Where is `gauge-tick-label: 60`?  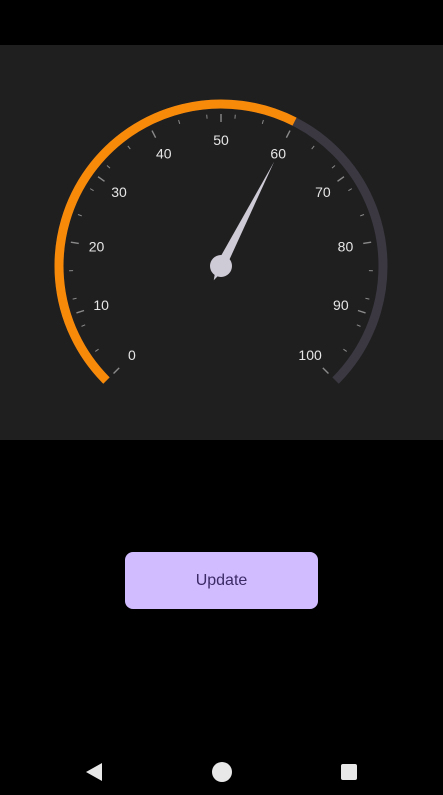
gauge-tick-label: 60 is located at coordinates (278, 154).